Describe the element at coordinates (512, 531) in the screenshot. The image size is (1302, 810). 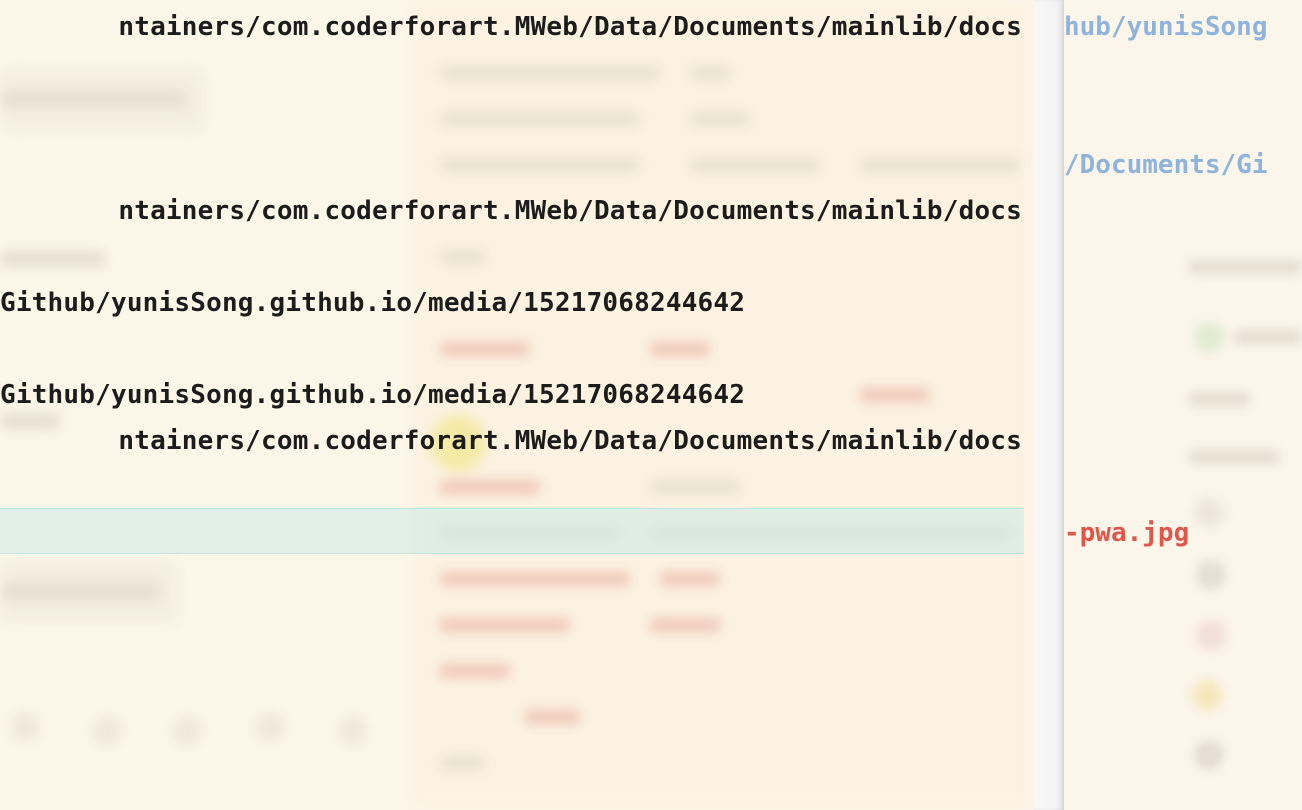
I see `selected-row-highlight` at that location.